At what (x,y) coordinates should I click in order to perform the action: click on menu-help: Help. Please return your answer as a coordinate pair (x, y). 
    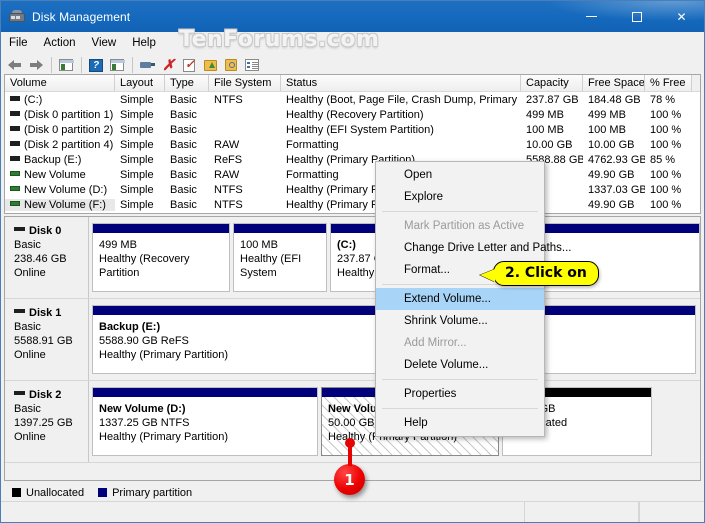
    Looking at the image, I should click on (144, 43).